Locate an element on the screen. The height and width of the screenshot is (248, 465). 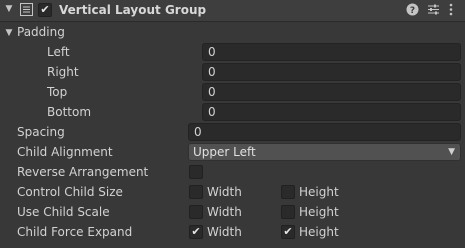
use-child-scale-width-checkbox is located at coordinates (196, 212).